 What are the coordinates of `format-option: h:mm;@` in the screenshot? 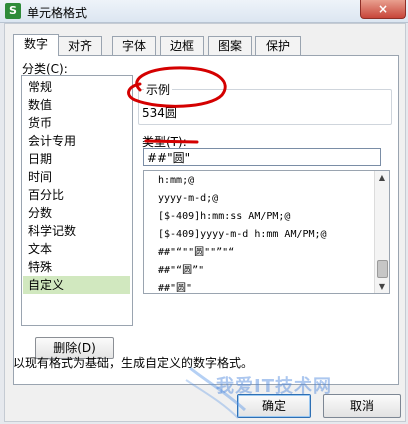 It's located at (176, 181).